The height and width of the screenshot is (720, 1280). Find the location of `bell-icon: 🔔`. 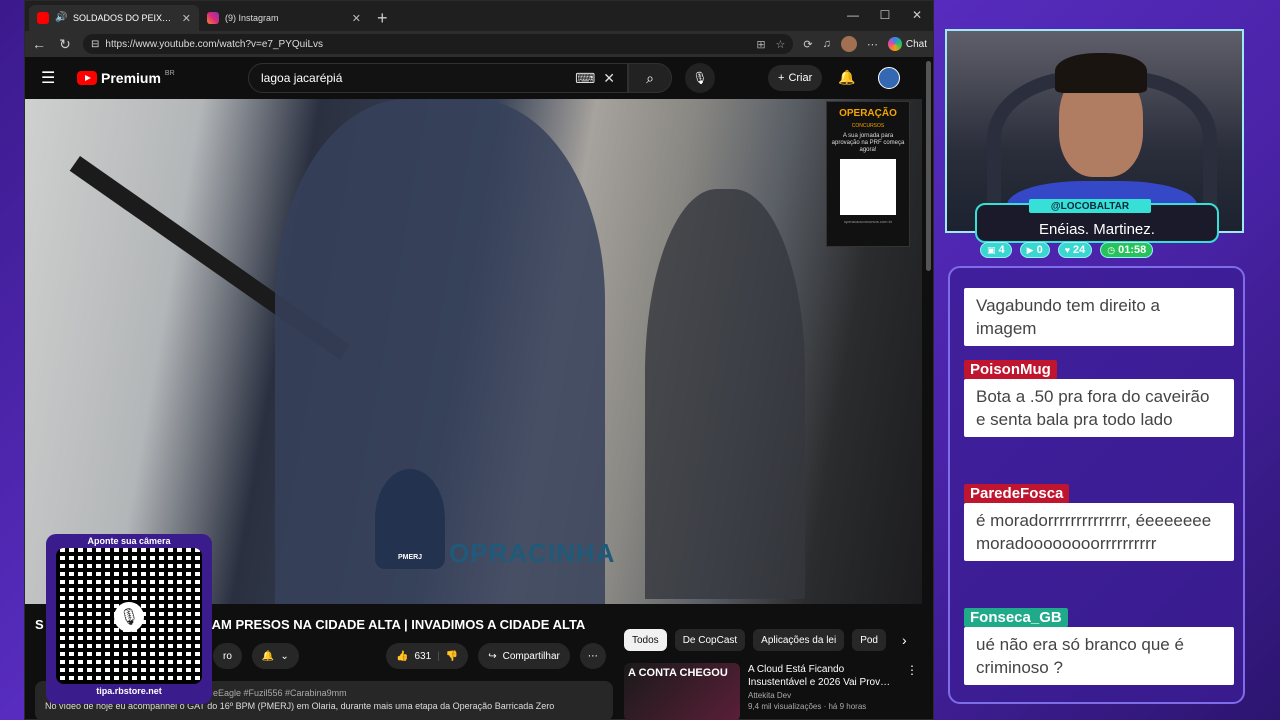

bell-icon: 🔔 is located at coordinates (268, 656).